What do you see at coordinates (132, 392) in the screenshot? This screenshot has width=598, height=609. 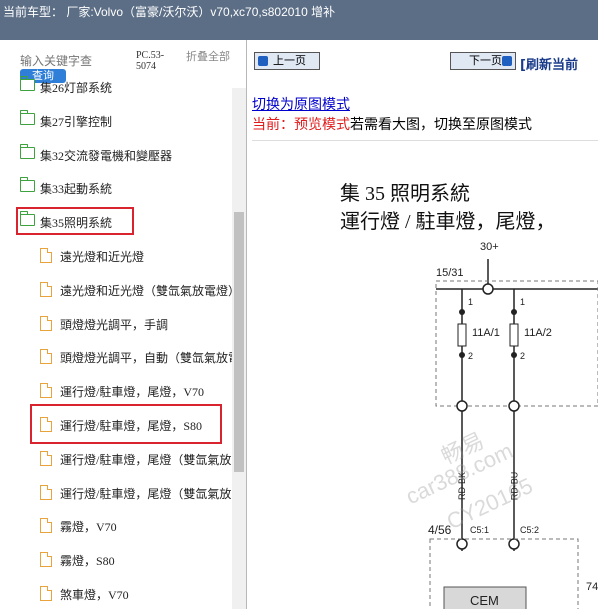 I see `tree-item-label: 運行燈/駐車燈，尾燈，V70` at bounding box center [132, 392].